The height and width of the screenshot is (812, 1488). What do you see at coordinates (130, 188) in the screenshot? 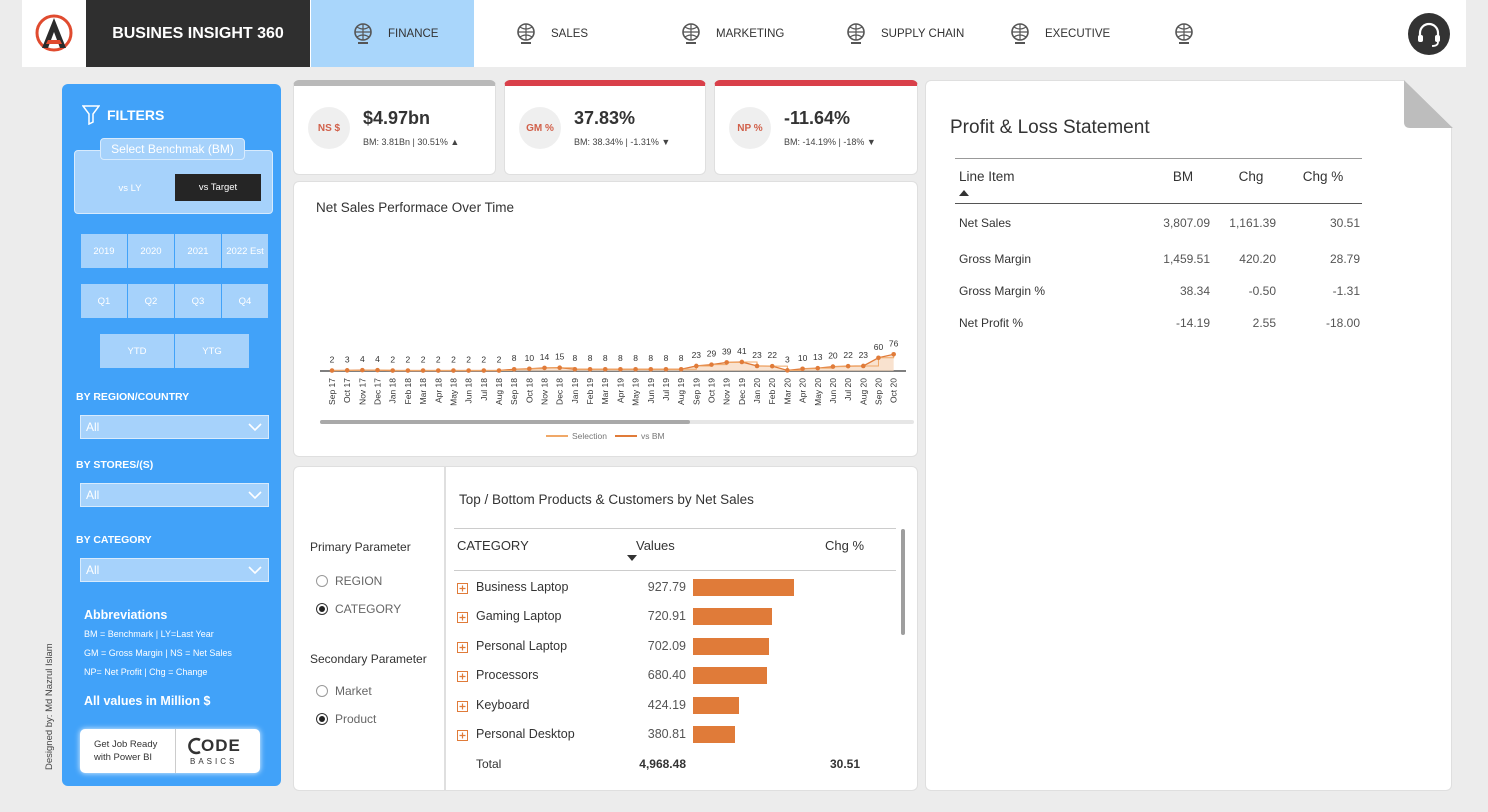
I see `benchmark-vs-ly-button: vs LY` at bounding box center [130, 188].